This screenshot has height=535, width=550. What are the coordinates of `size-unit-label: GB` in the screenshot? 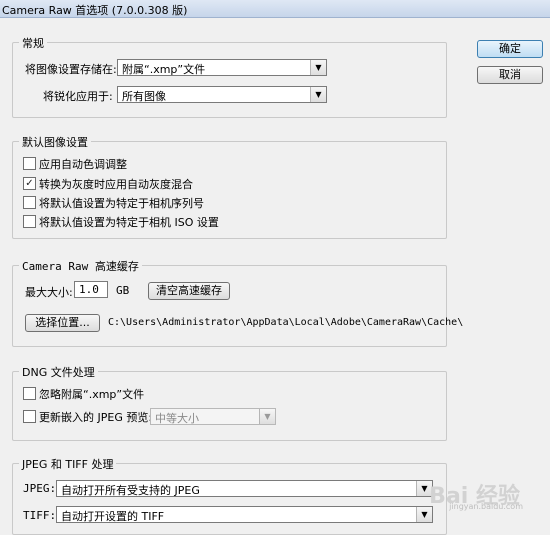 It's located at (123, 290).